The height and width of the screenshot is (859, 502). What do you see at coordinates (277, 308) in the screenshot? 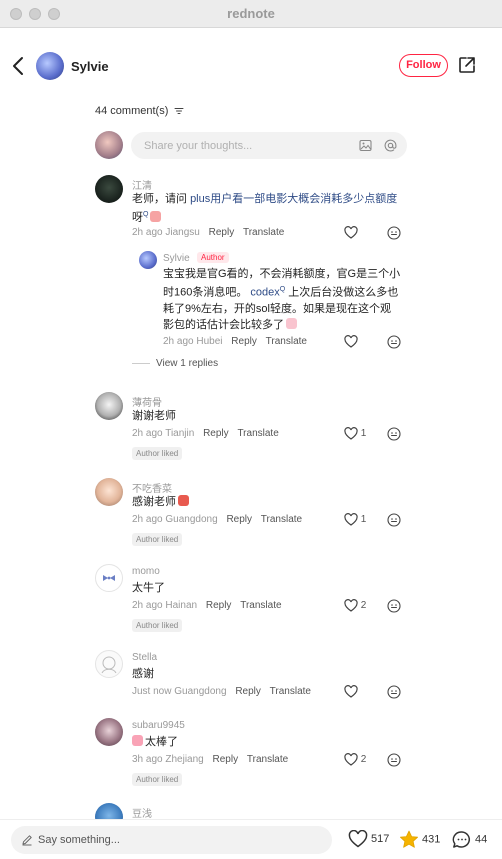
I see `reply-text-line3: 耗了9%左右，开的sol轻度。如果是现在这个观` at bounding box center [277, 308].